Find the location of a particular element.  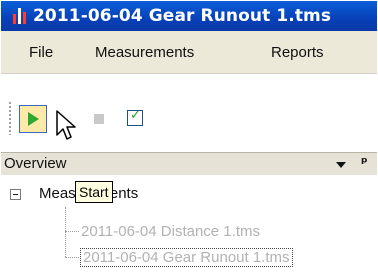

menu-file: File is located at coordinates (41, 52).